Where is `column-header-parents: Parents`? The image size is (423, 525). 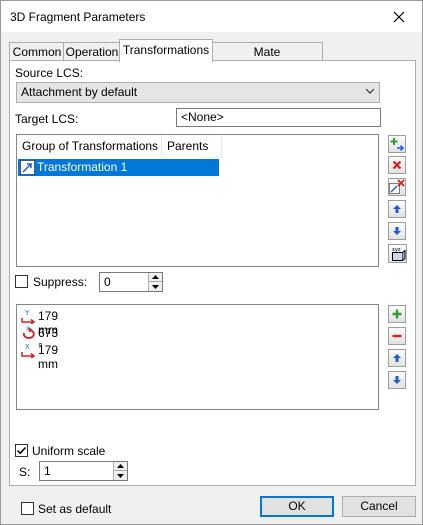 column-header-parents: Parents is located at coordinates (192, 146).